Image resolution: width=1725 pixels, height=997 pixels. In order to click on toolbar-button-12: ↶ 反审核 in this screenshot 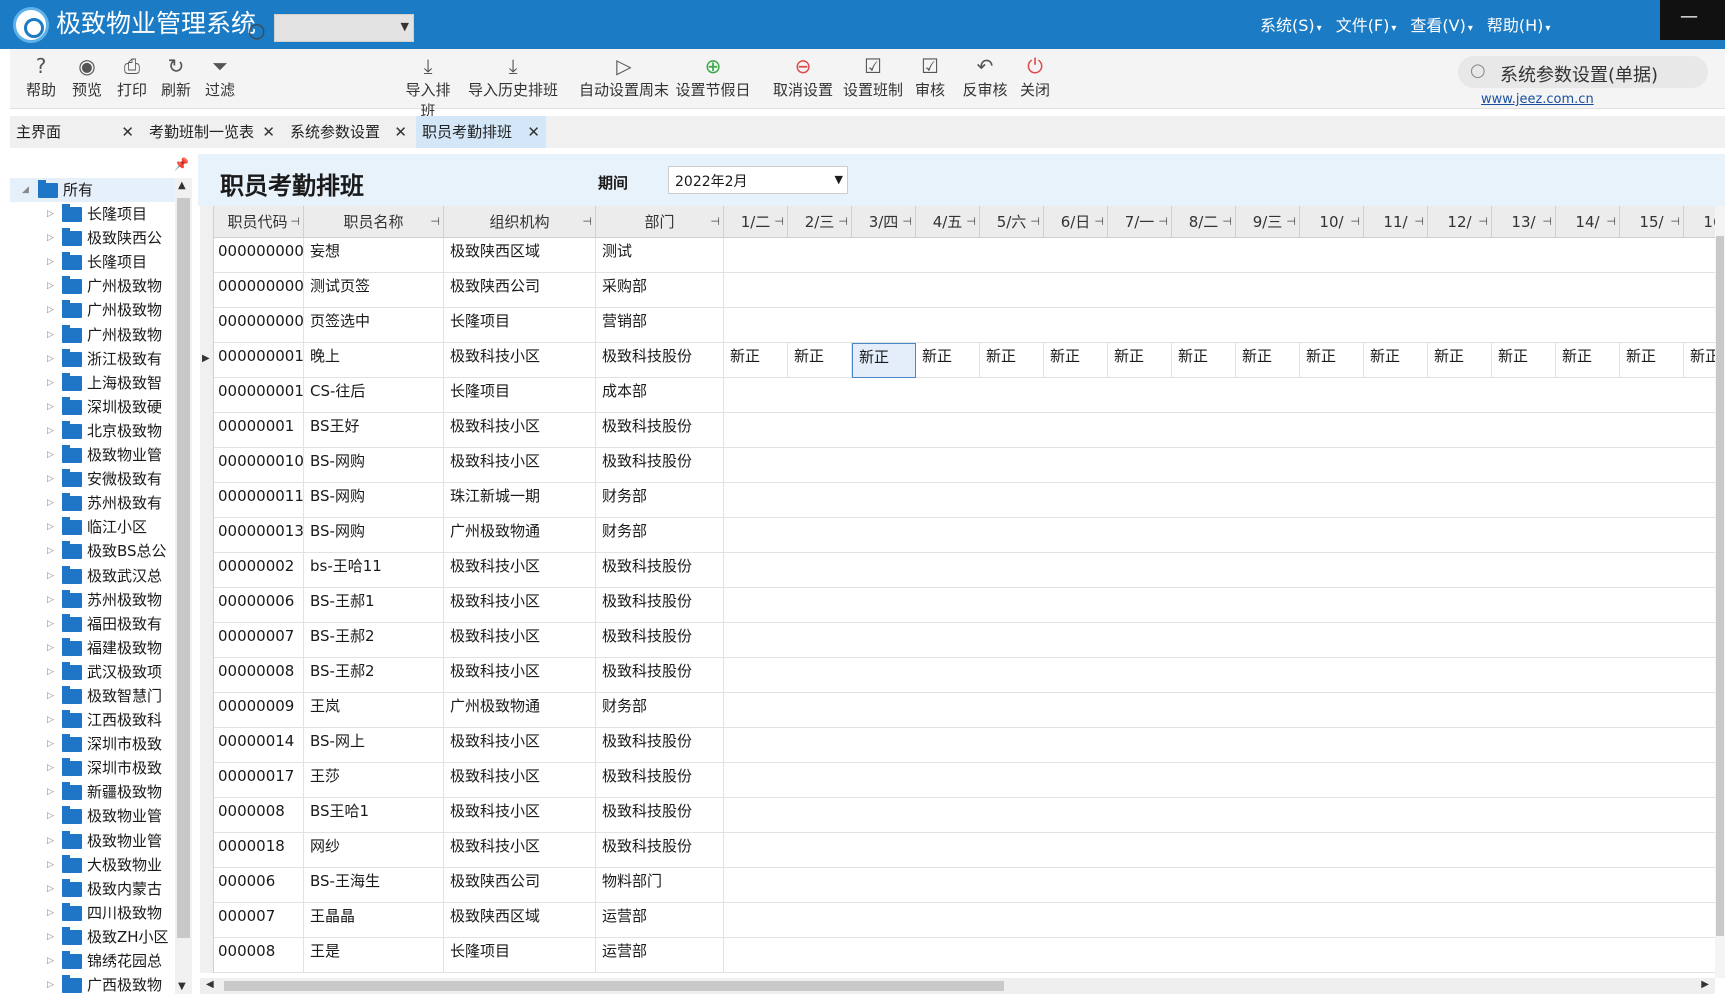, I will do `click(985, 79)`.